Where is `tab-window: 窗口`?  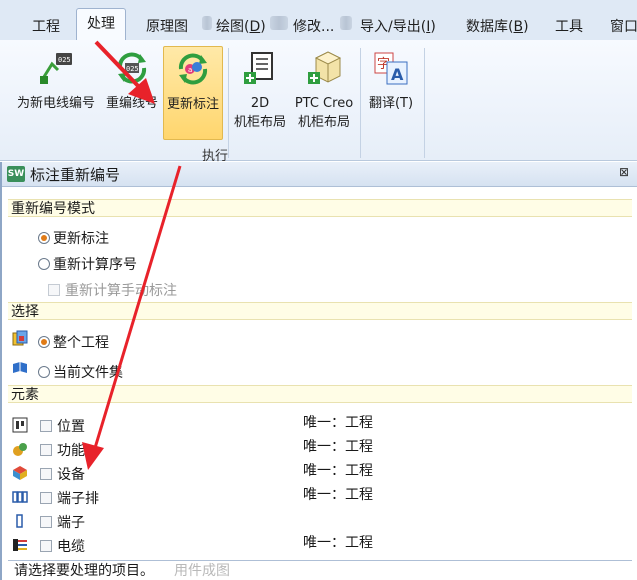
tab-window: 窗口 is located at coordinates (623, 26).